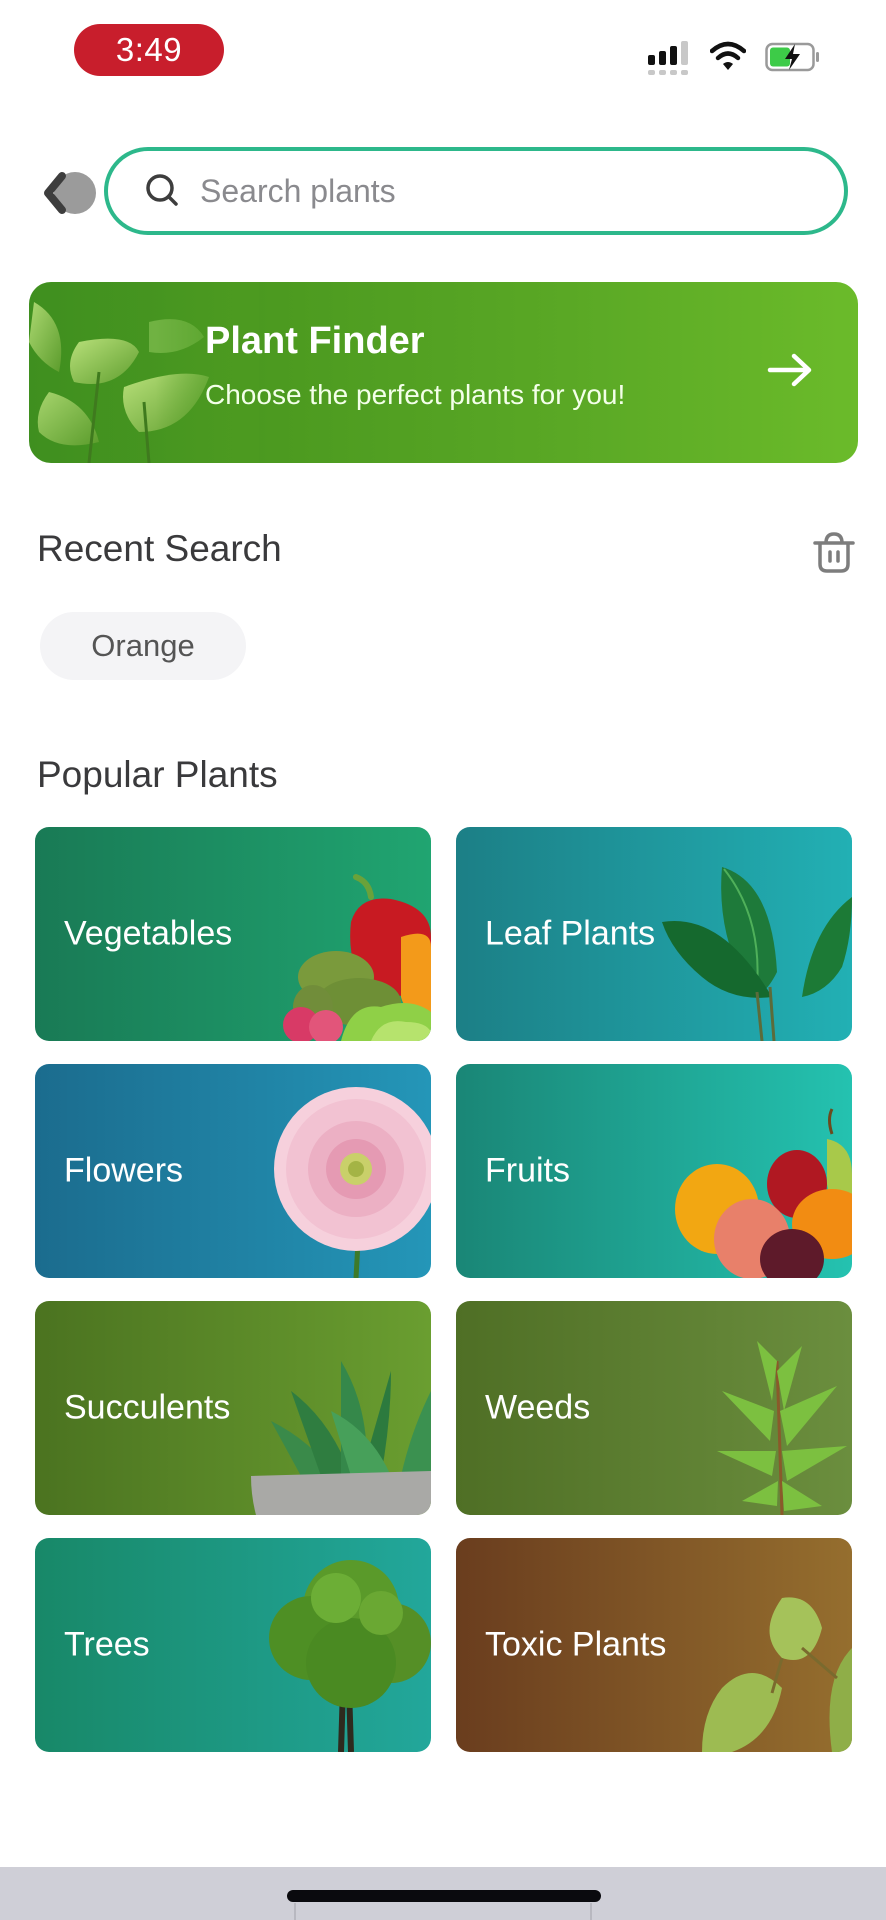  I want to click on status-time: 3:49, so click(149, 50).